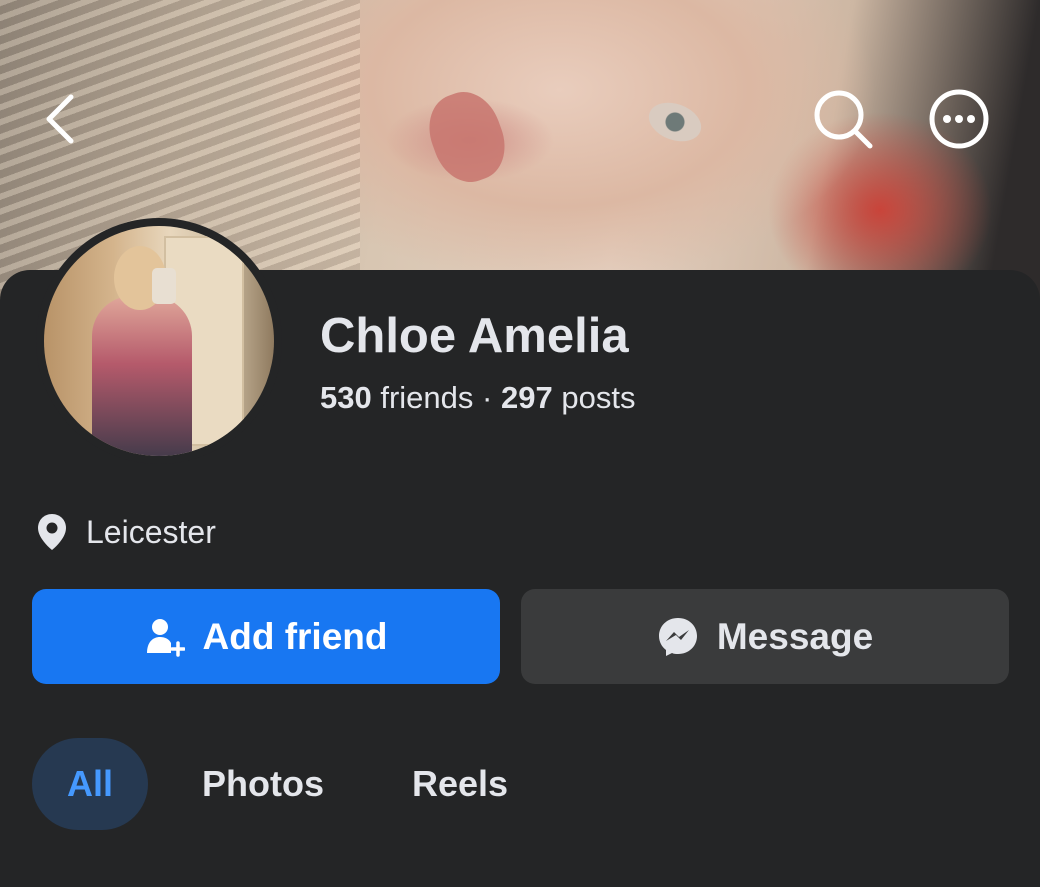  What do you see at coordinates (477, 398) in the screenshot?
I see `profile-stats: 530 friends · 297 posts` at bounding box center [477, 398].